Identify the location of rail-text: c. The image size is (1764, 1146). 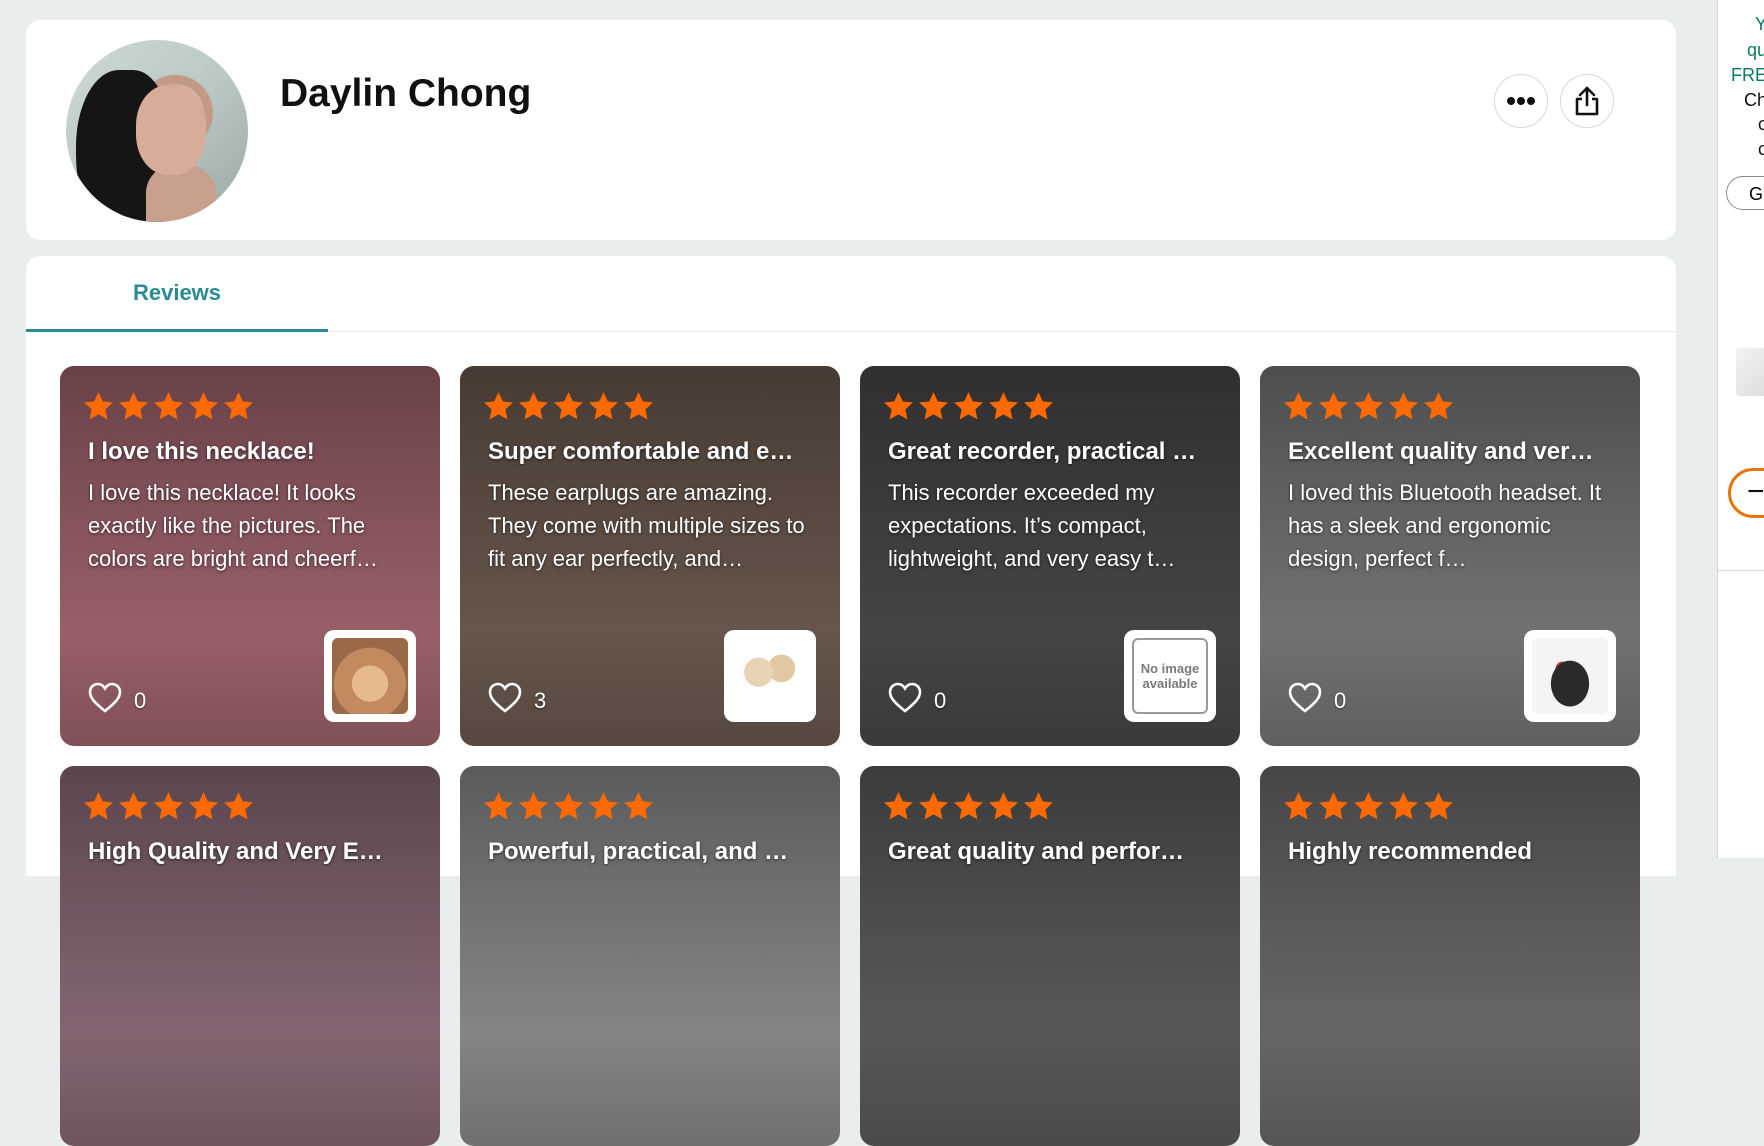
(1761, 124).